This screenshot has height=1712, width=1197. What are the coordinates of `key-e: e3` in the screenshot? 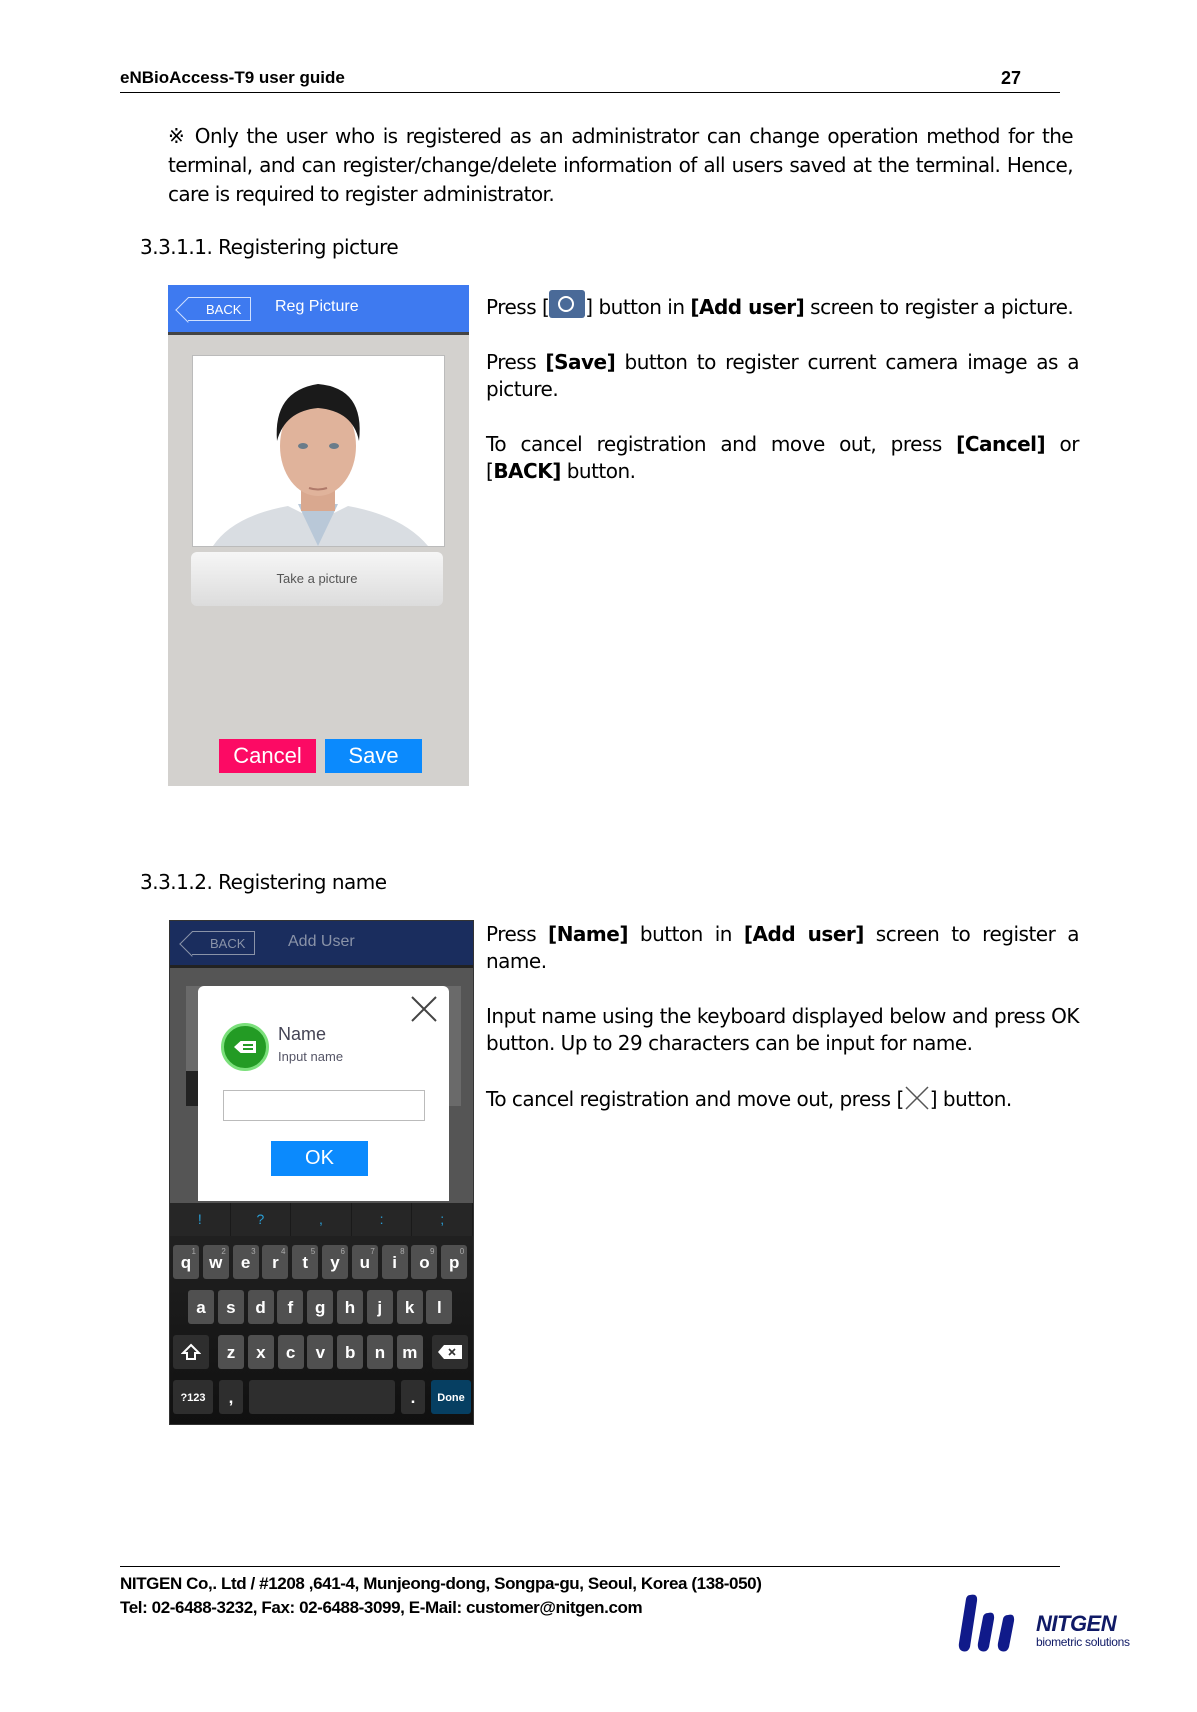 It's located at (245, 1262).